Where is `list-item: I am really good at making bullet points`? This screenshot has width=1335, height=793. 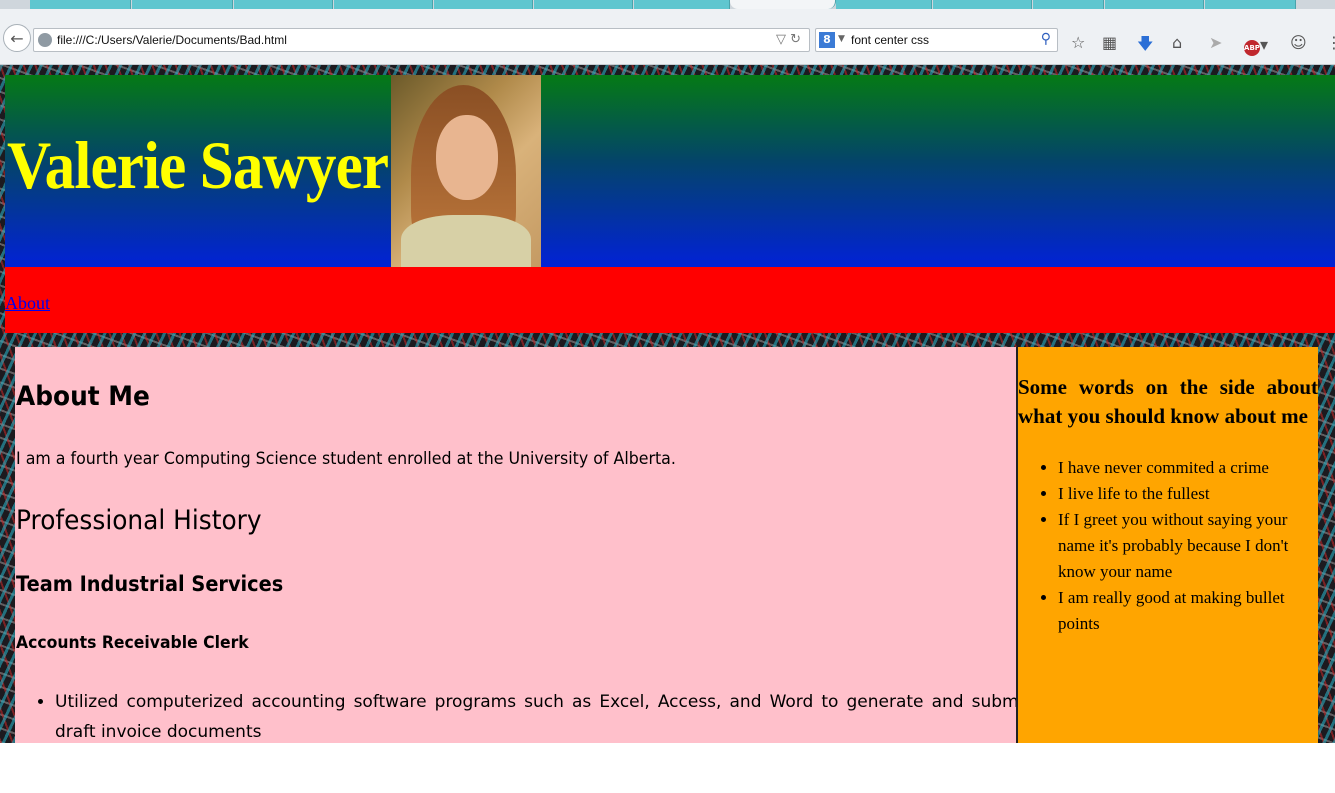
list-item: I am really good at making bullet points is located at coordinates (1188, 611).